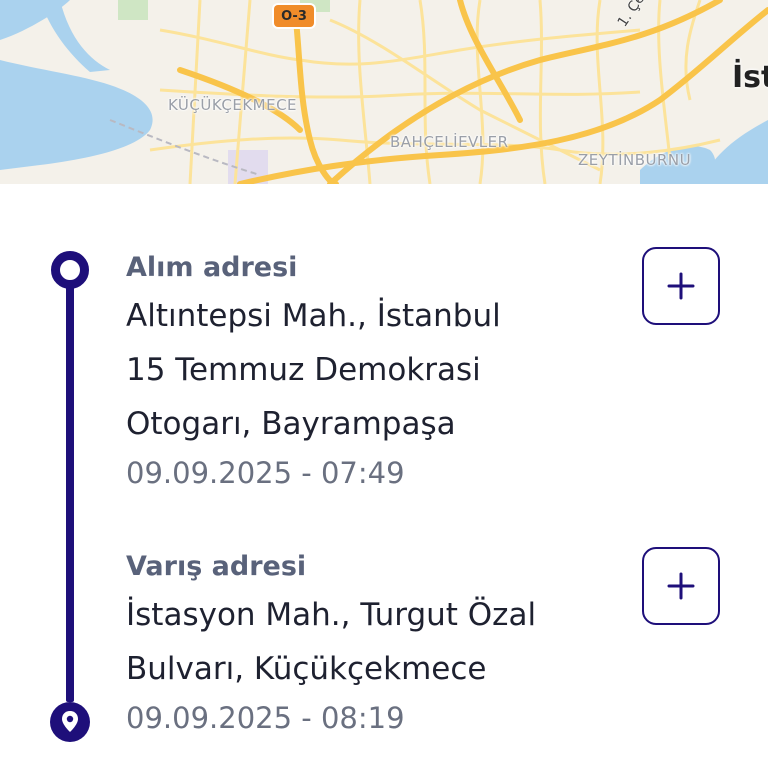 This screenshot has width=768, height=768. Describe the element at coordinates (306, 669) in the screenshot. I see `dropoff-address-line: Bulvarı, Küçükçekmece` at that location.